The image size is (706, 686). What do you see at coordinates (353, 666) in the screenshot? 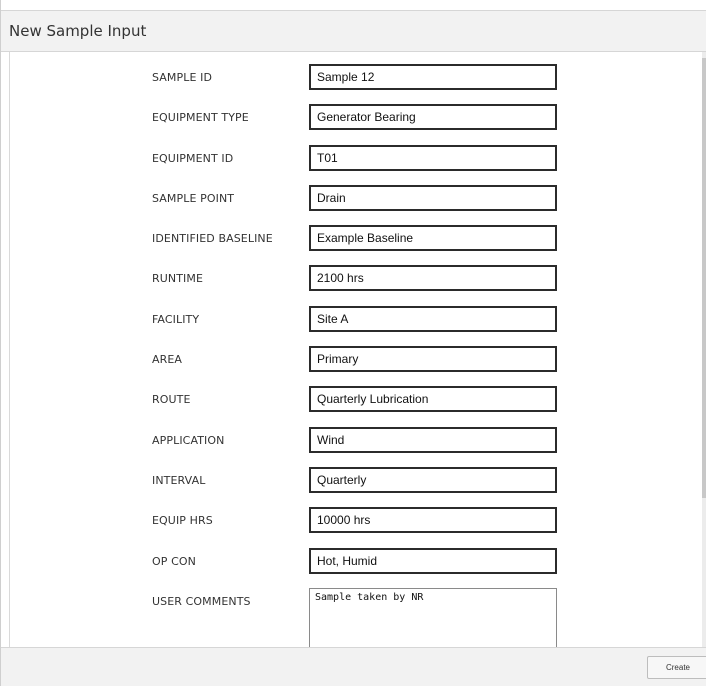
I see `dialog-footer: Create` at bounding box center [353, 666].